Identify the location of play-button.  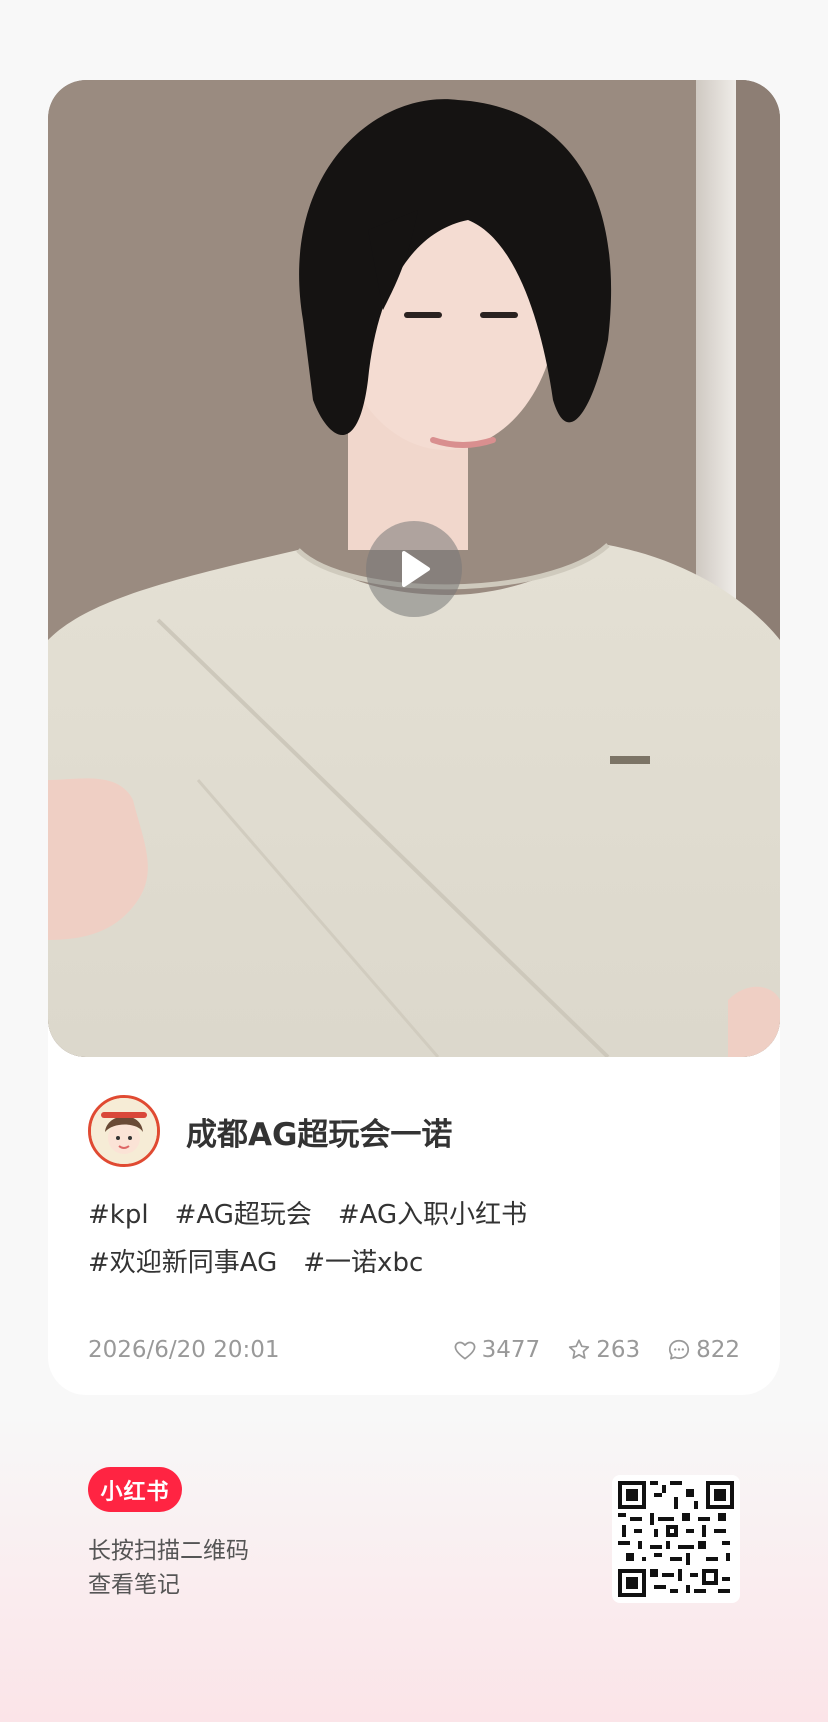
(414, 569).